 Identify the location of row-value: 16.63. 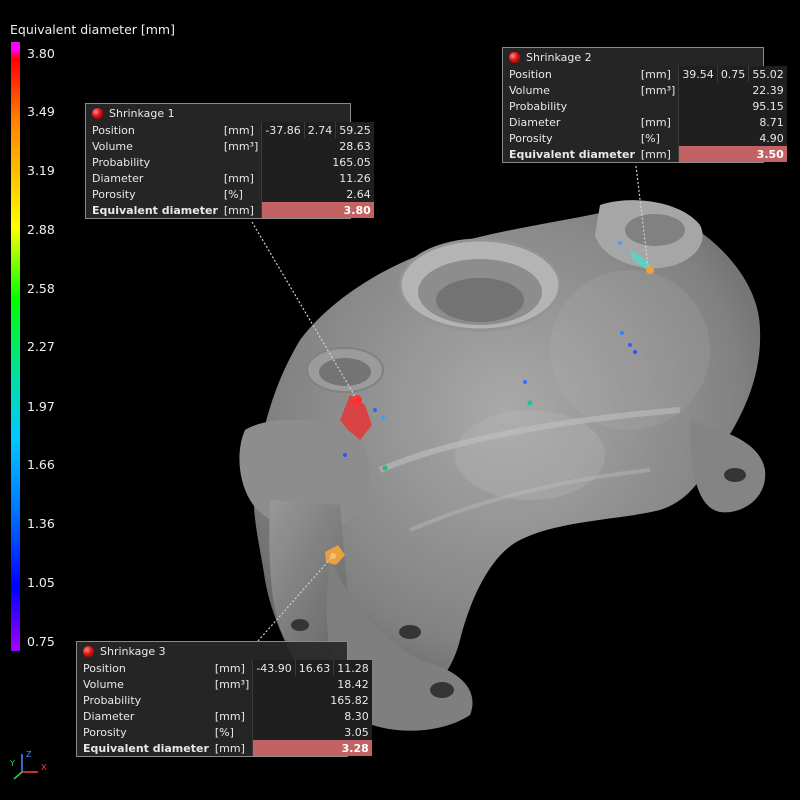
(314, 668).